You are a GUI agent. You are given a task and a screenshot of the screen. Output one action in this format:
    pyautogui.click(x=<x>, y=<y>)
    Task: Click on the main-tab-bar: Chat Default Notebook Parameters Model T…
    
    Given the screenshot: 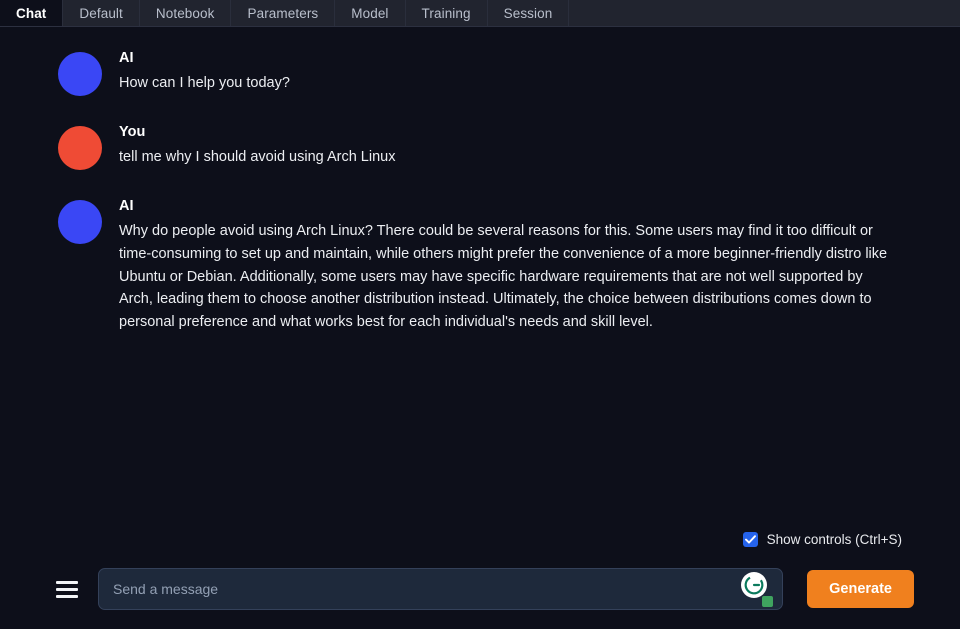 What is the action you would take?
    pyautogui.click(x=480, y=13)
    